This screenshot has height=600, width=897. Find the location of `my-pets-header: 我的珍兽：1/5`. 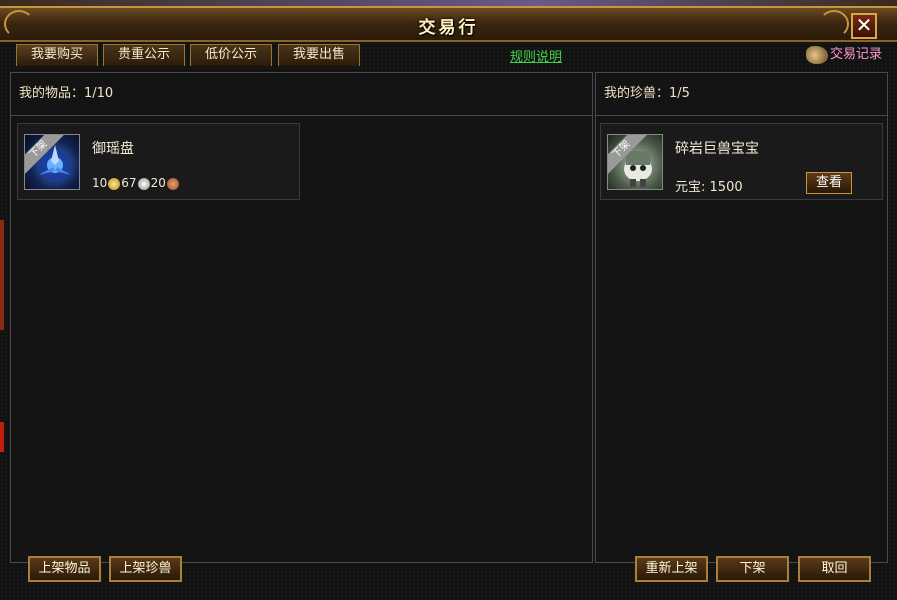

my-pets-header: 我的珍兽：1/5 is located at coordinates (741, 94).